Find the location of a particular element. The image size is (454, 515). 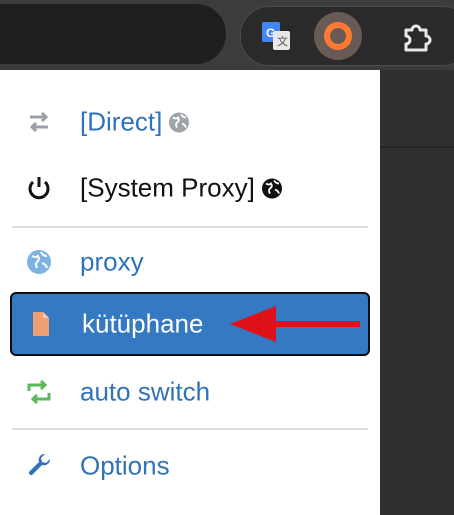

menu-item-options: Options is located at coordinates (190, 466).